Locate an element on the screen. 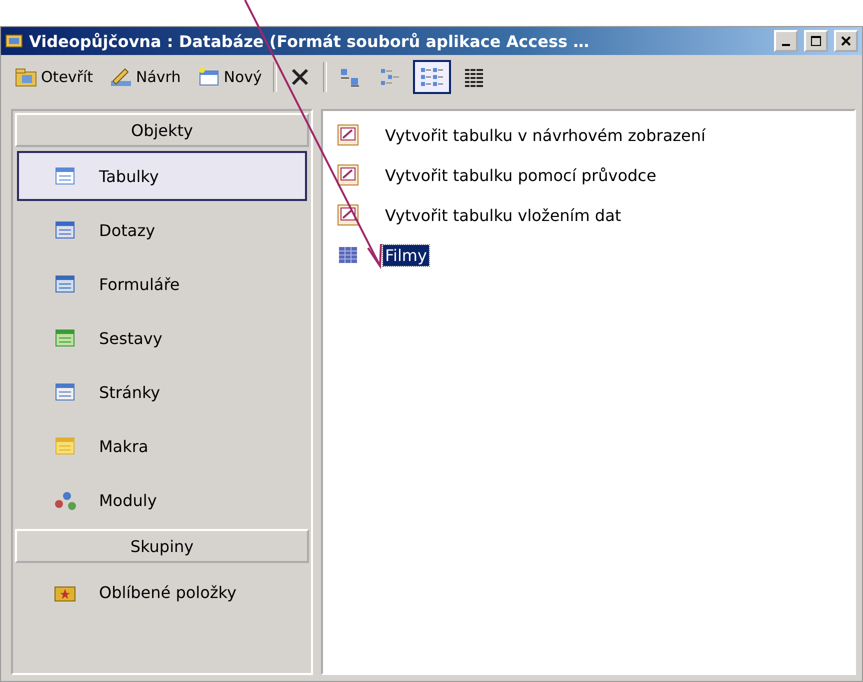 Image resolution: width=863 pixels, height=682 pixels. item-label: Tabulky is located at coordinates (129, 176).